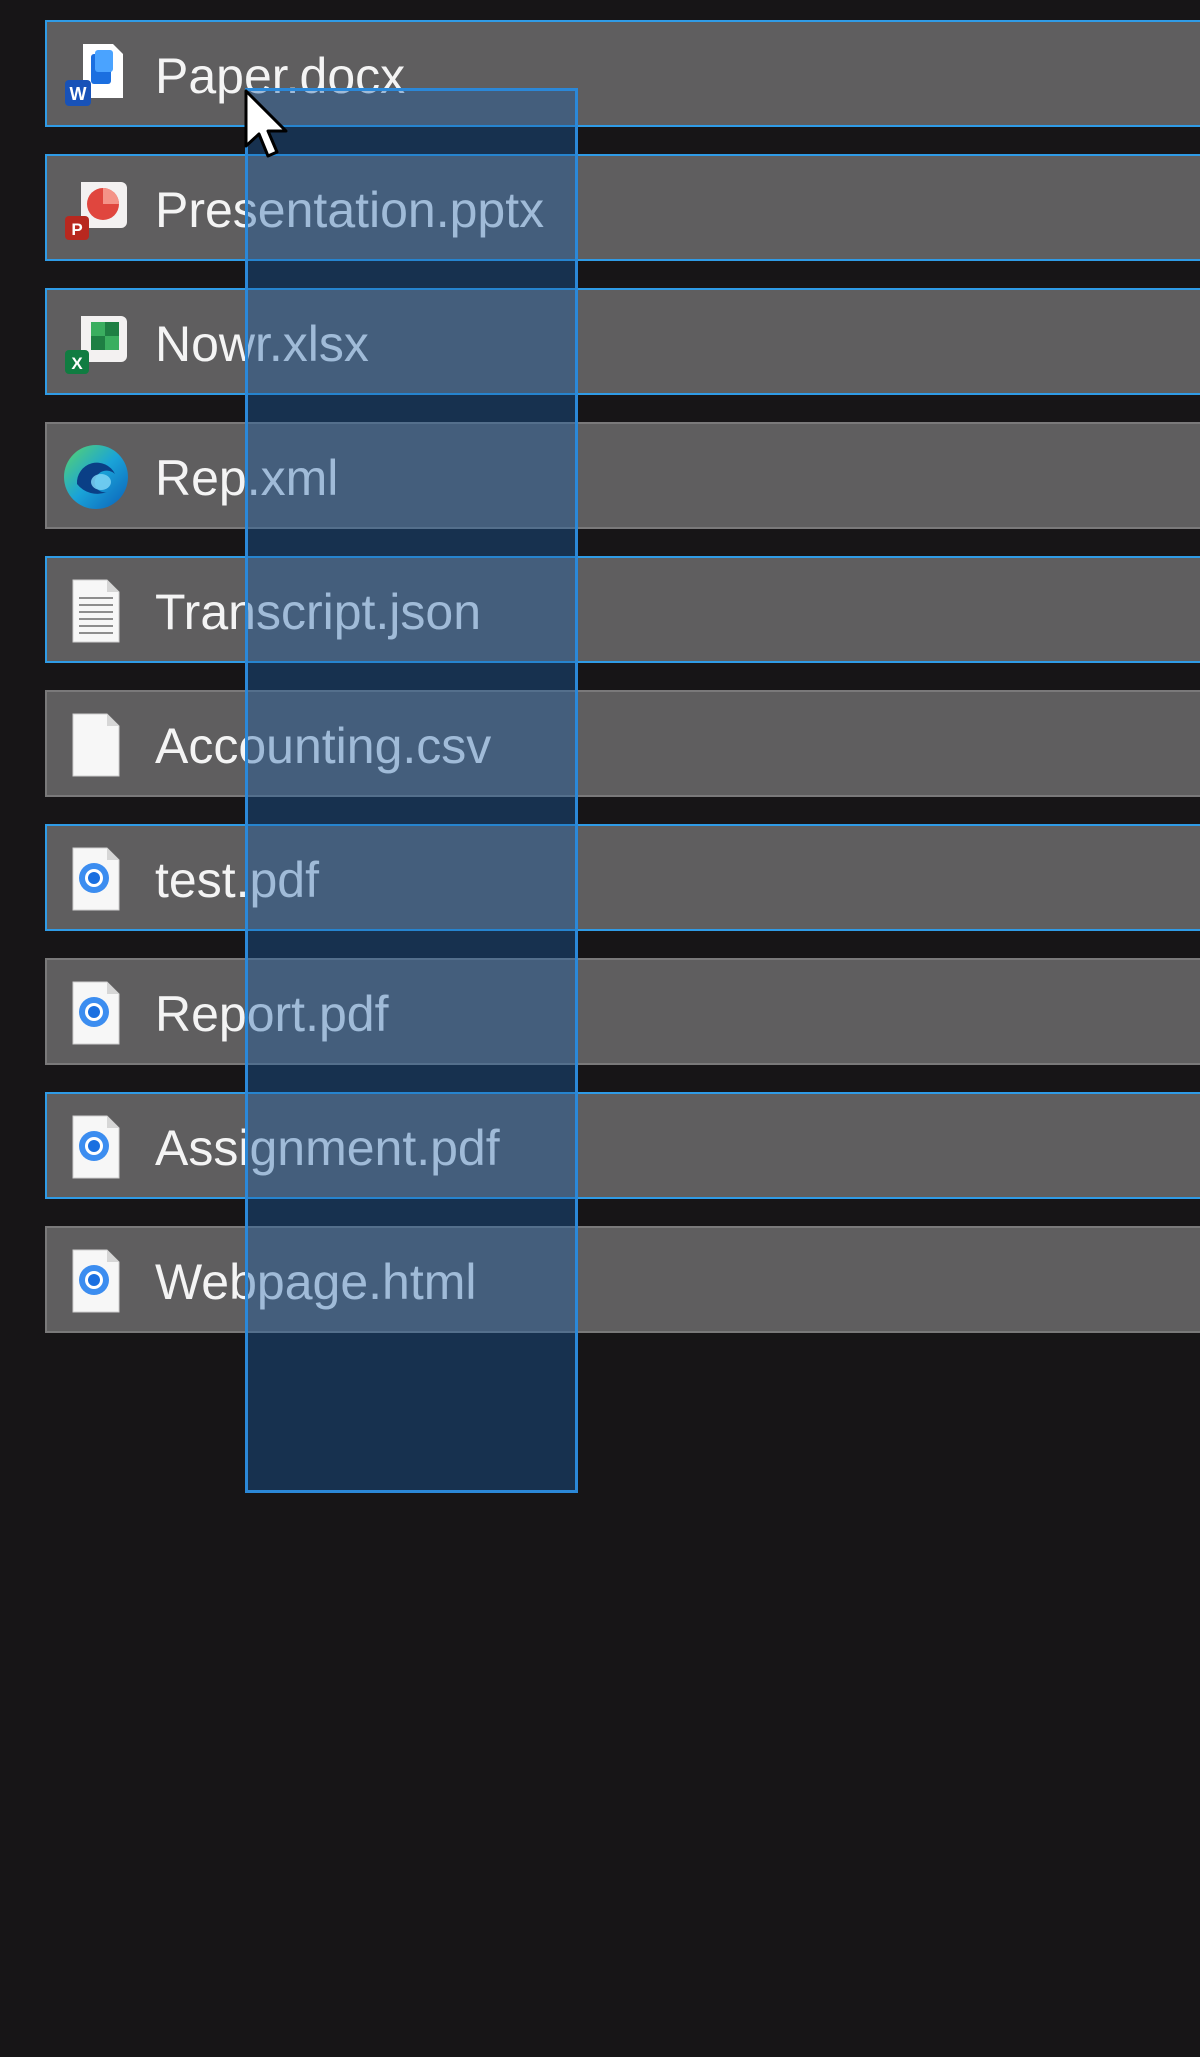 Image resolution: width=1200 pixels, height=2057 pixels. I want to click on file-row: test.pdf, so click(622, 877).